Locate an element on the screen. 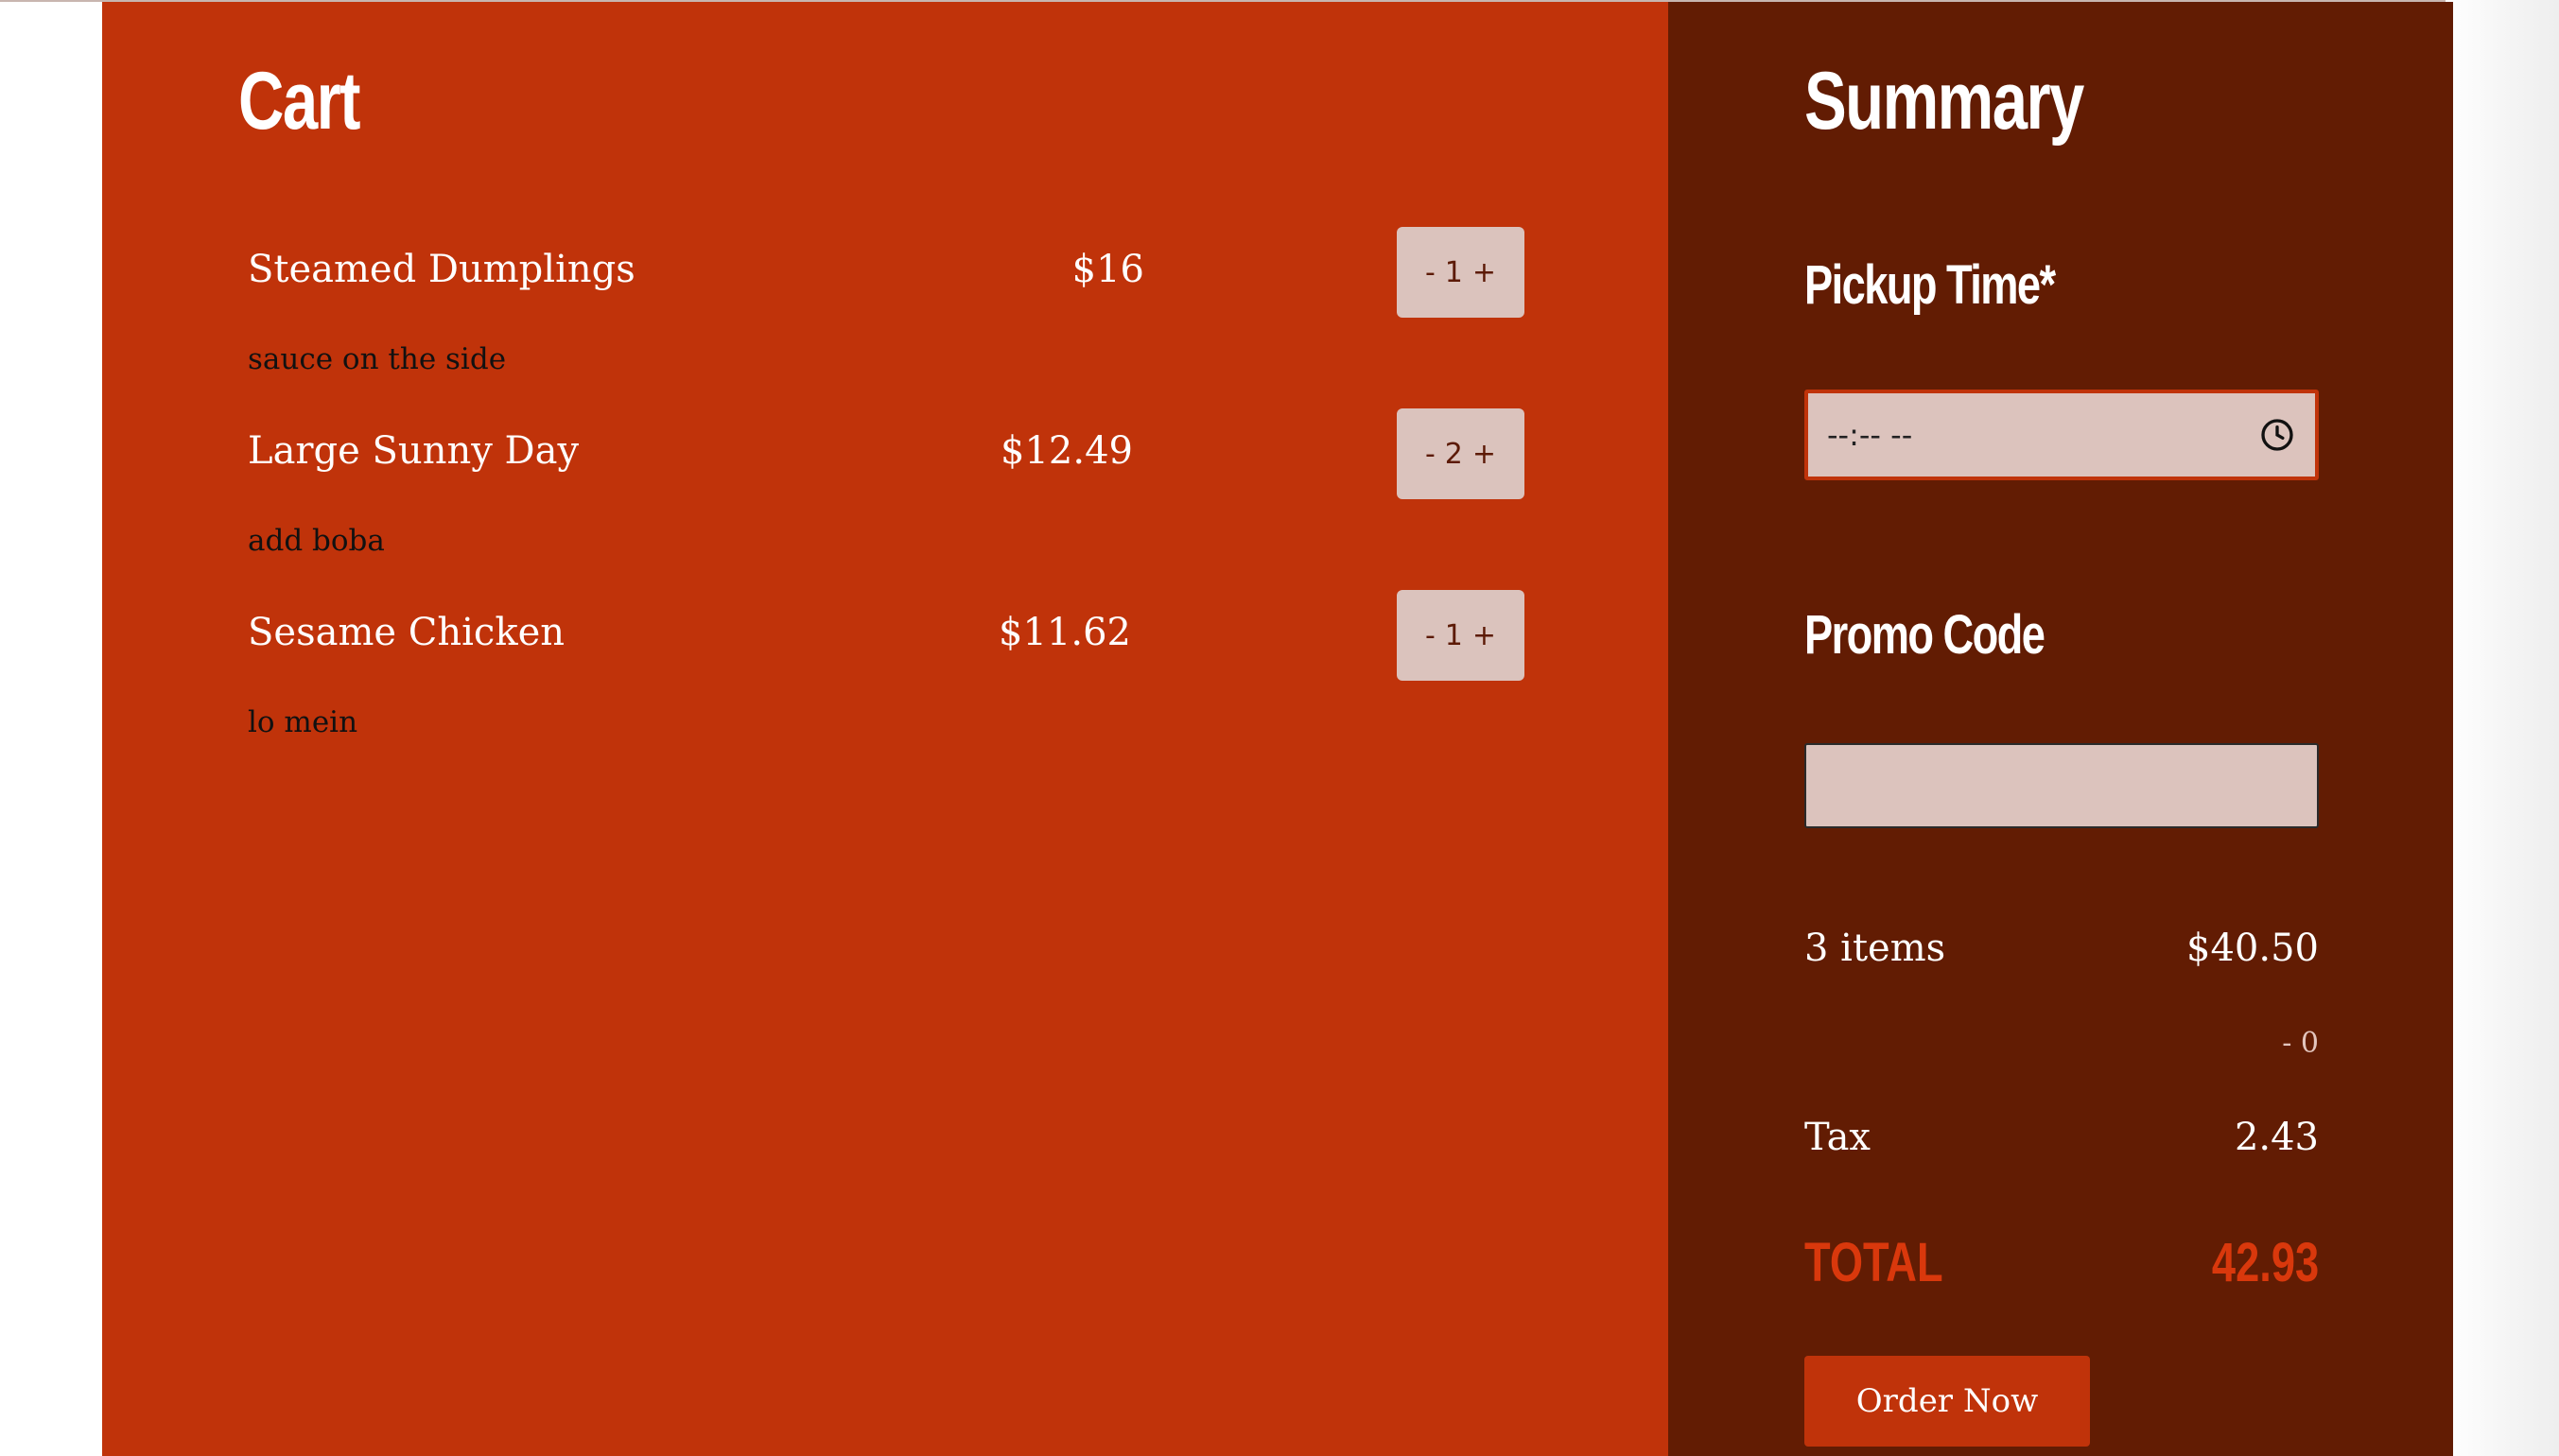 Image resolution: width=2559 pixels, height=1456 pixels. item-note: sauce on the side is located at coordinates (377, 359).